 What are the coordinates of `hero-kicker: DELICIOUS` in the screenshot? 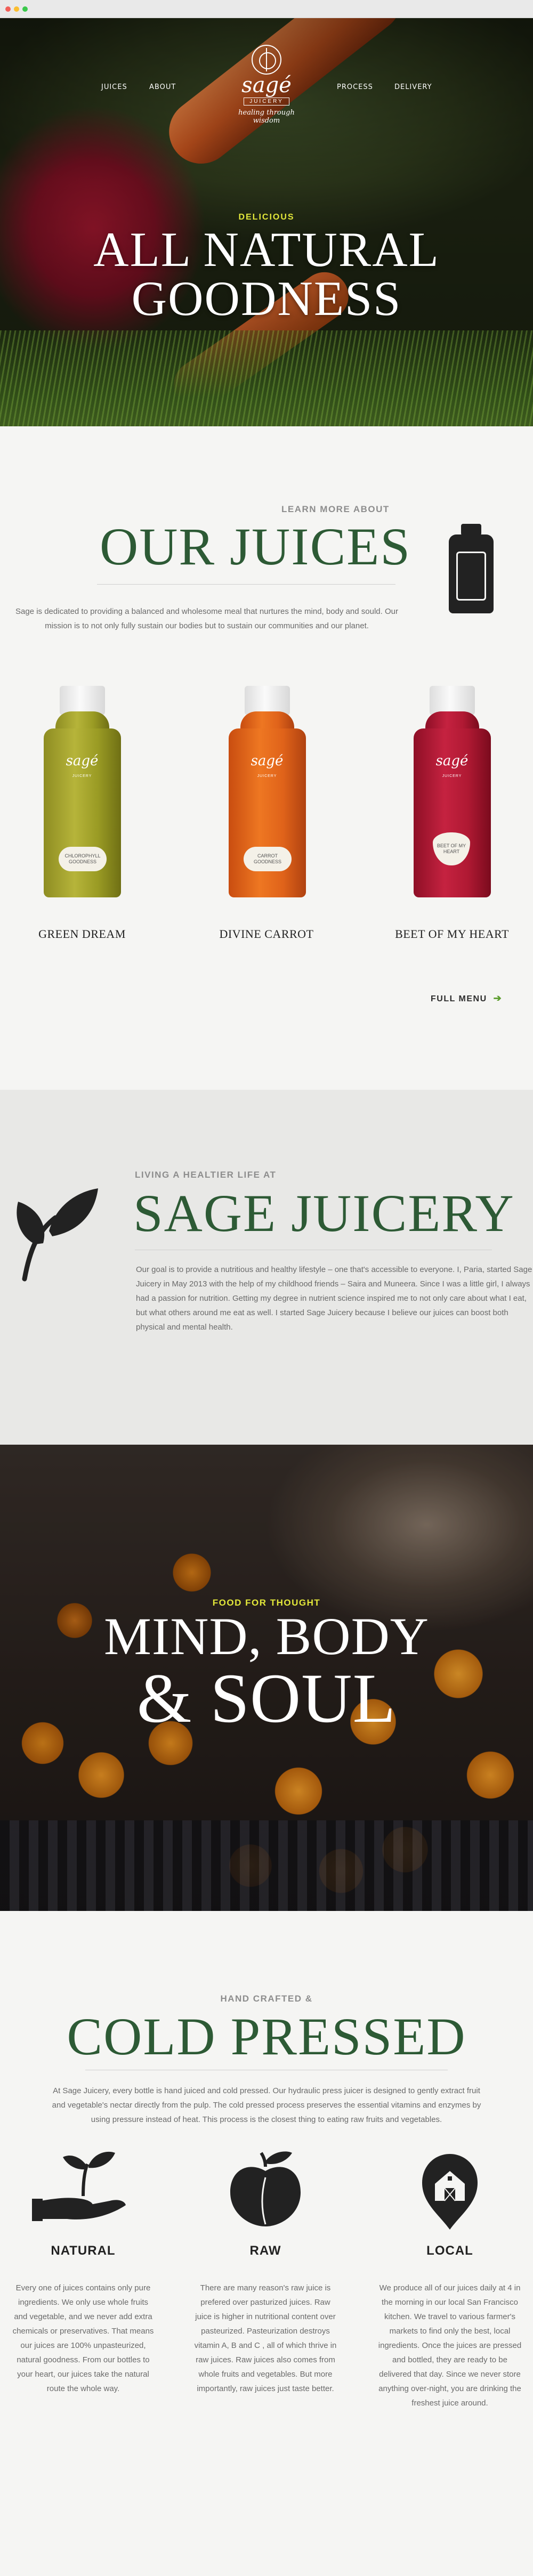 It's located at (266, 218).